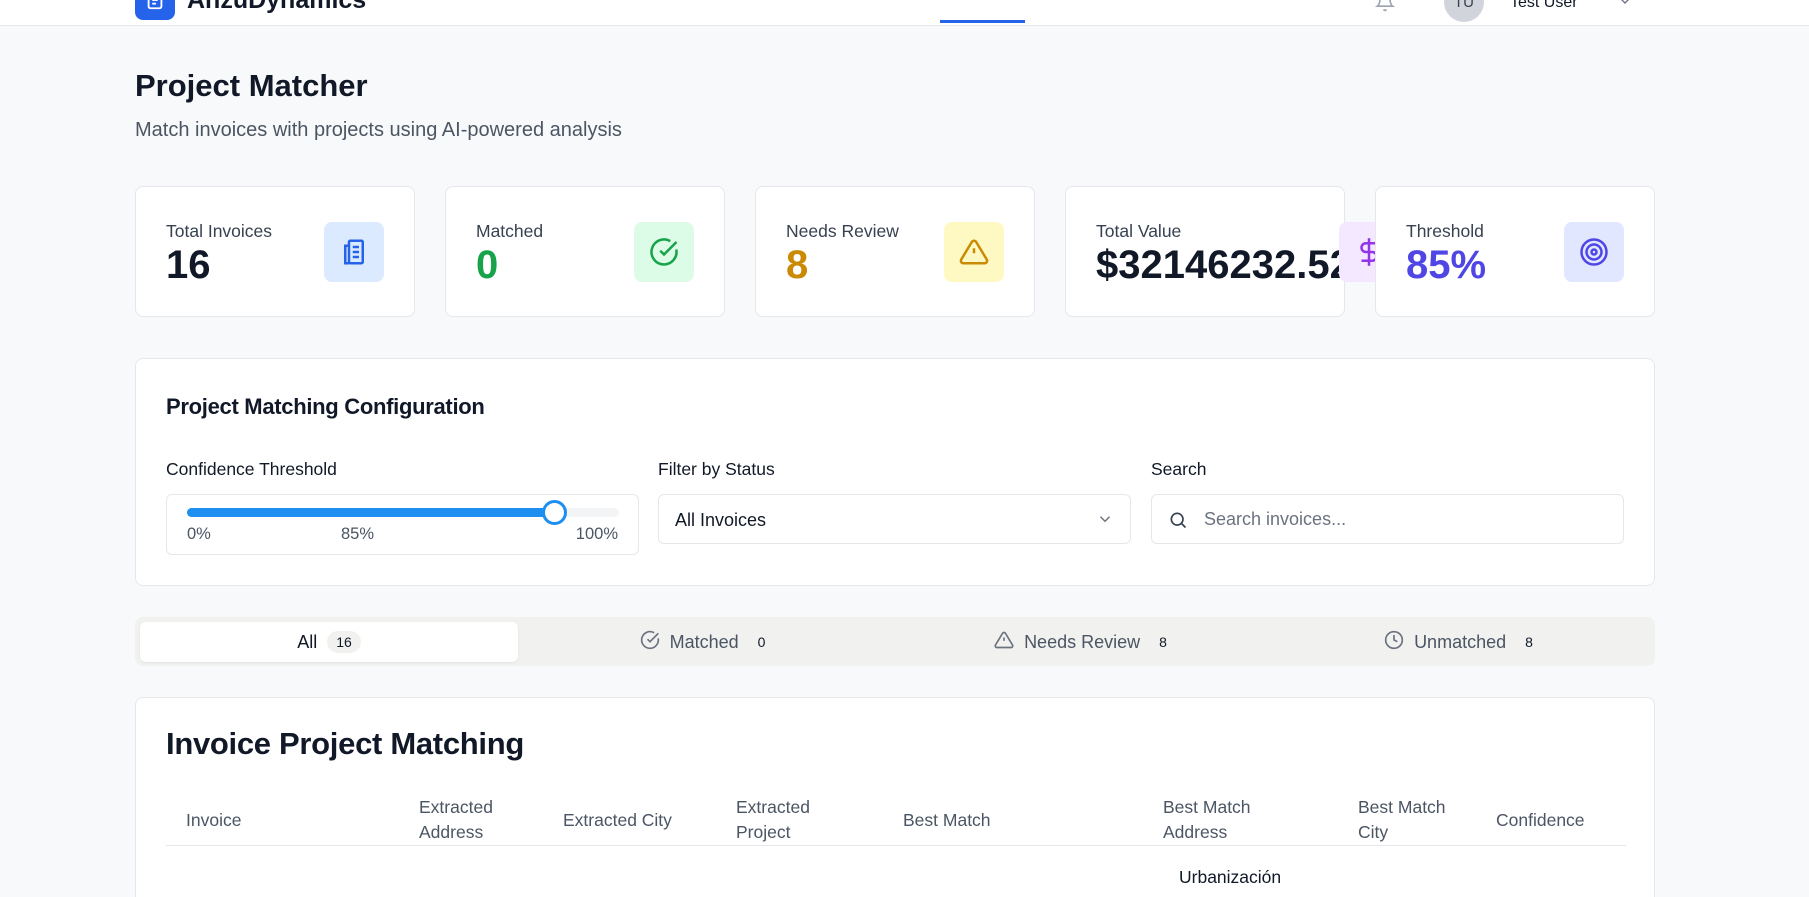  What do you see at coordinates (286, 820) in the screenshot?
I see `column-header: Invoice` at bounding box center [286, 820].